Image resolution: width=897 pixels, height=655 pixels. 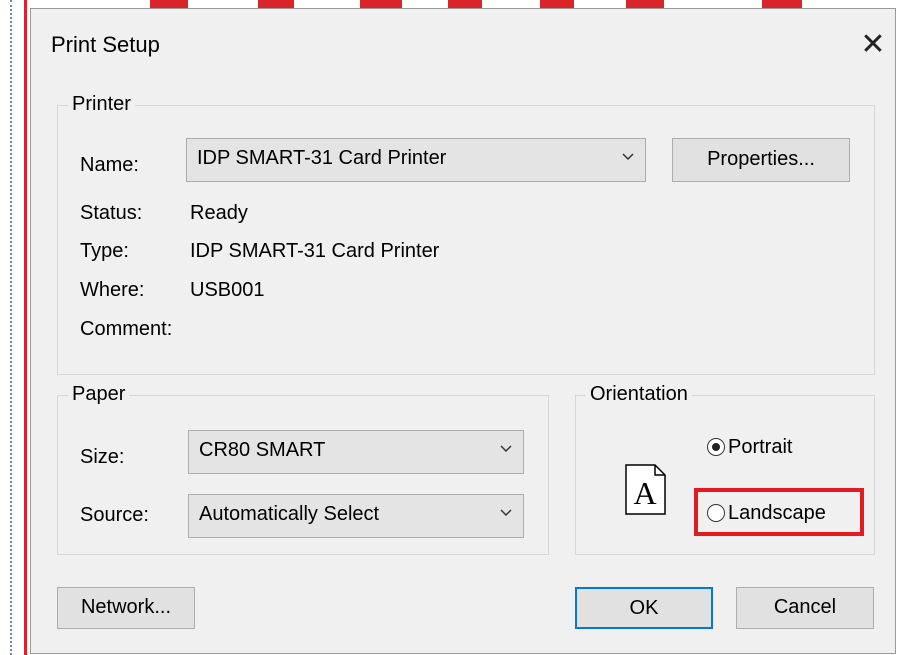 What do you see at coordinates (873, 45) in the screenshot?
I see `close-icon: ✕` at bounding box center [873, 45].